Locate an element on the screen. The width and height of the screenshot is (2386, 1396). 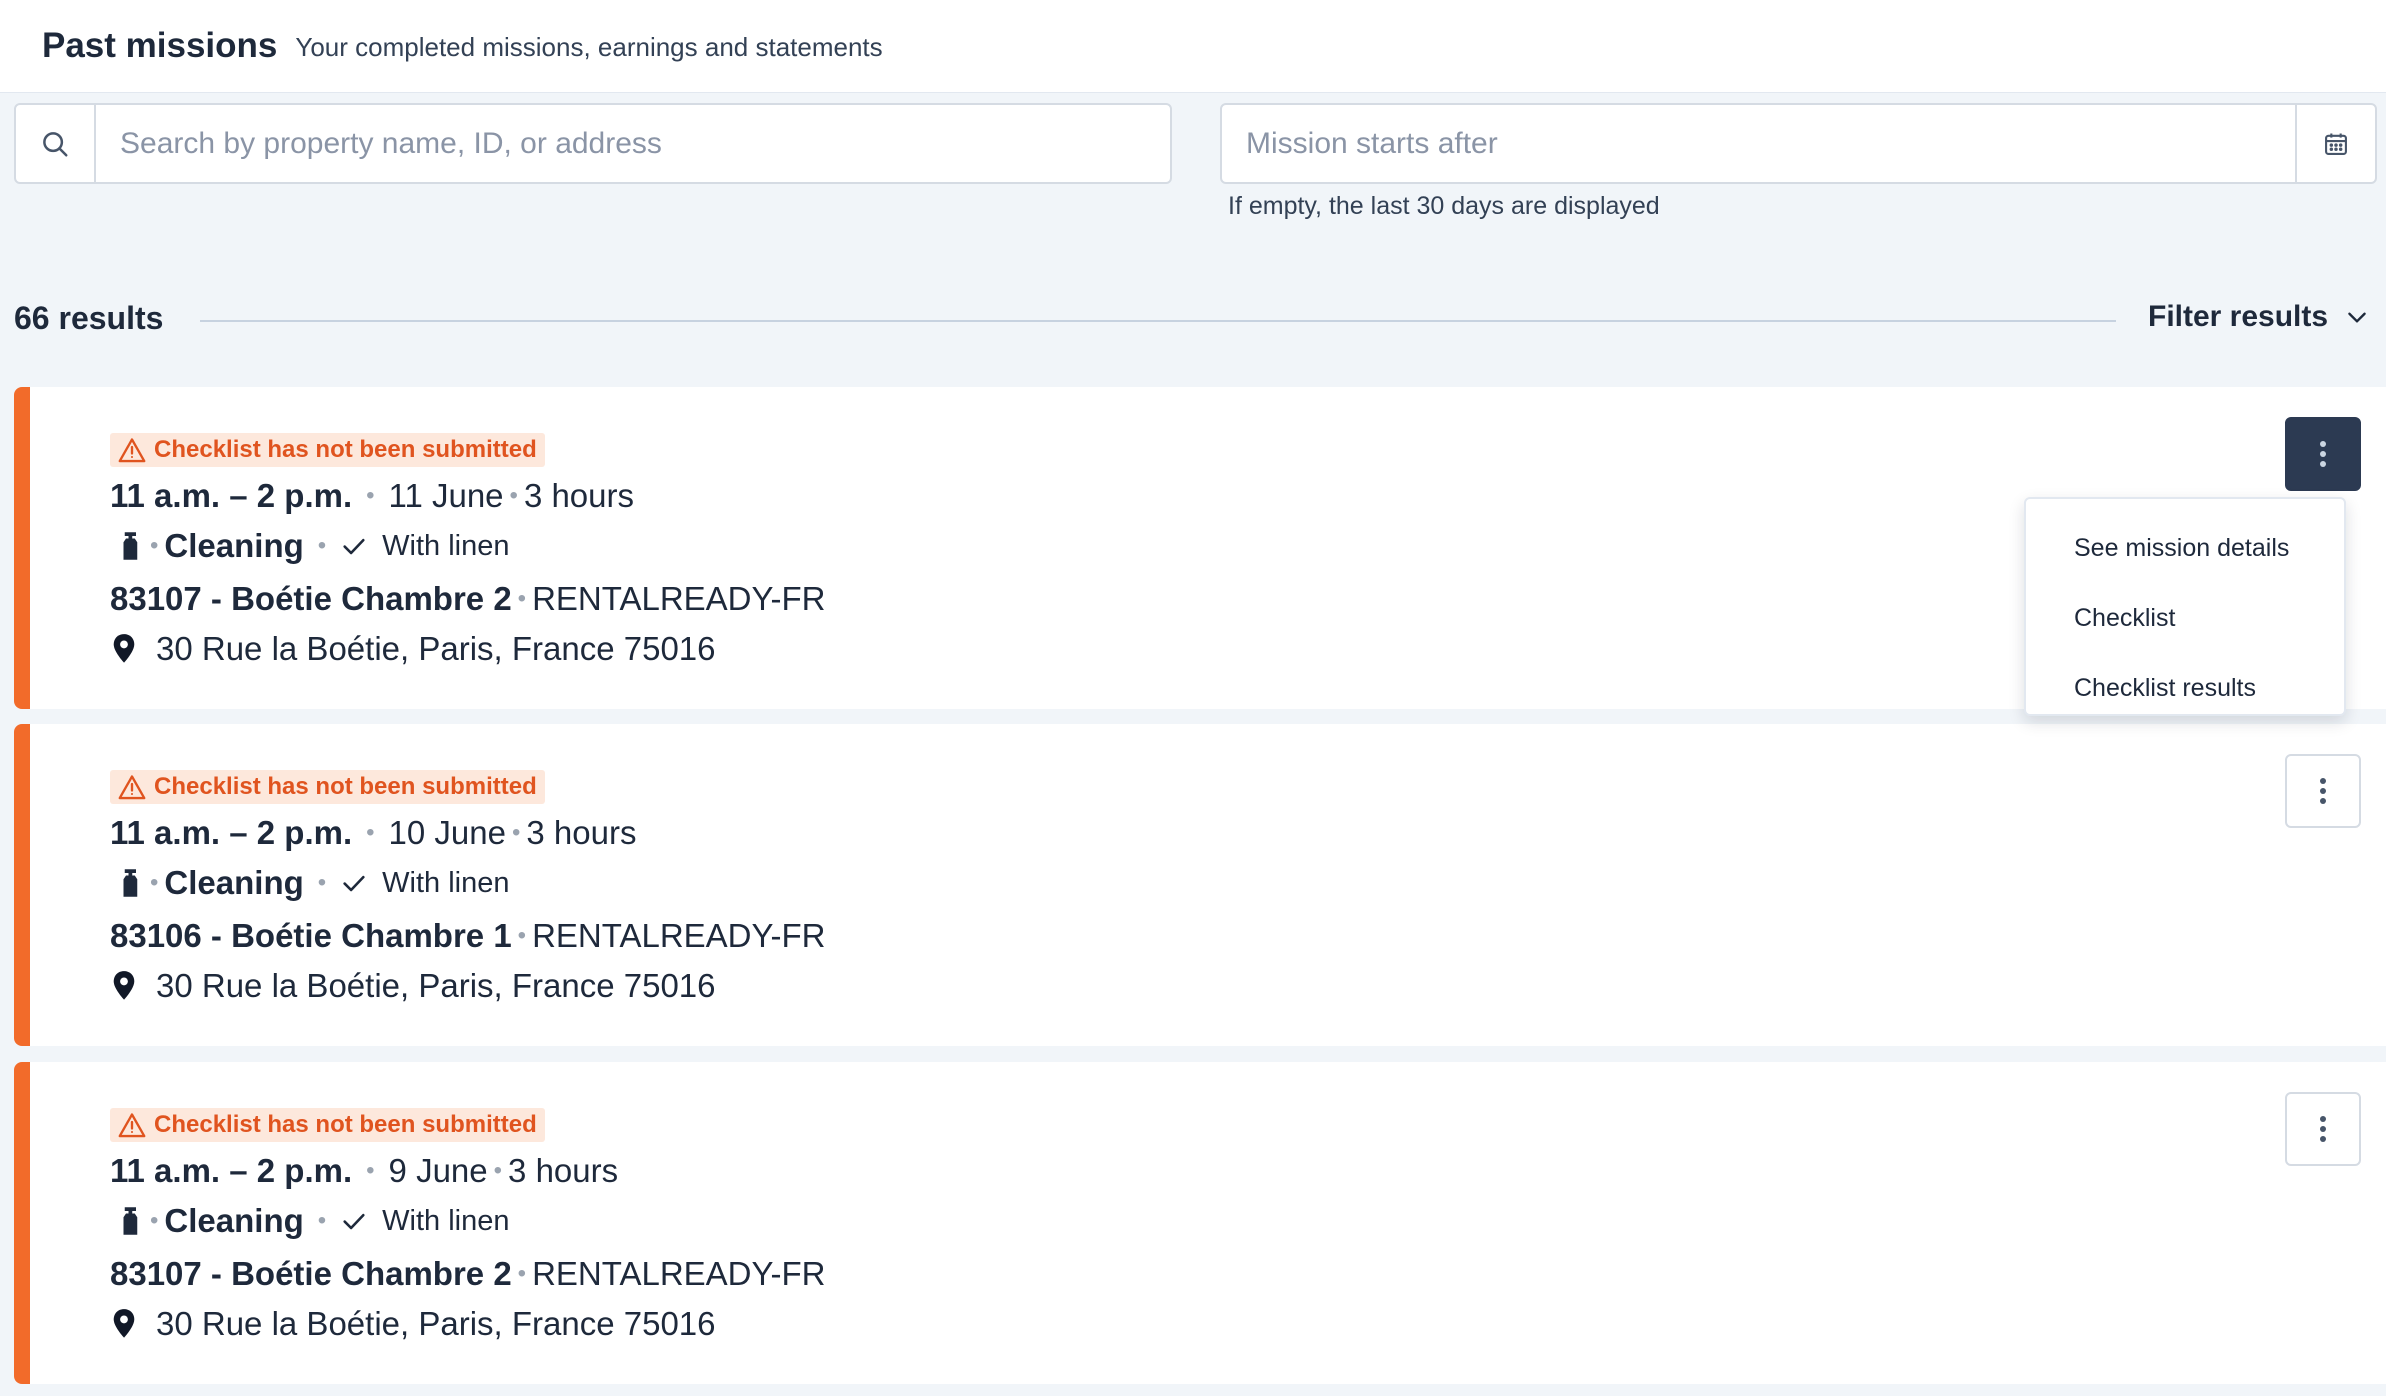
chevron-down-icon is located at coordinates (2357, 317).